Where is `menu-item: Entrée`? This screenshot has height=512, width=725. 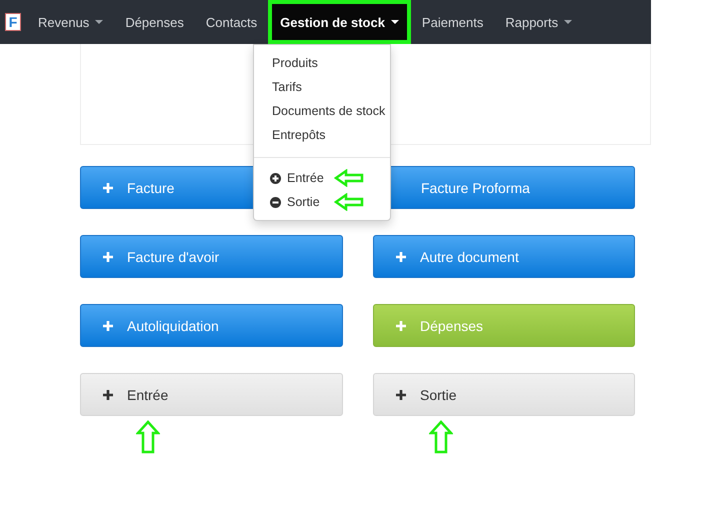 menu-item: Entrée is located at coordinates (305, 178).